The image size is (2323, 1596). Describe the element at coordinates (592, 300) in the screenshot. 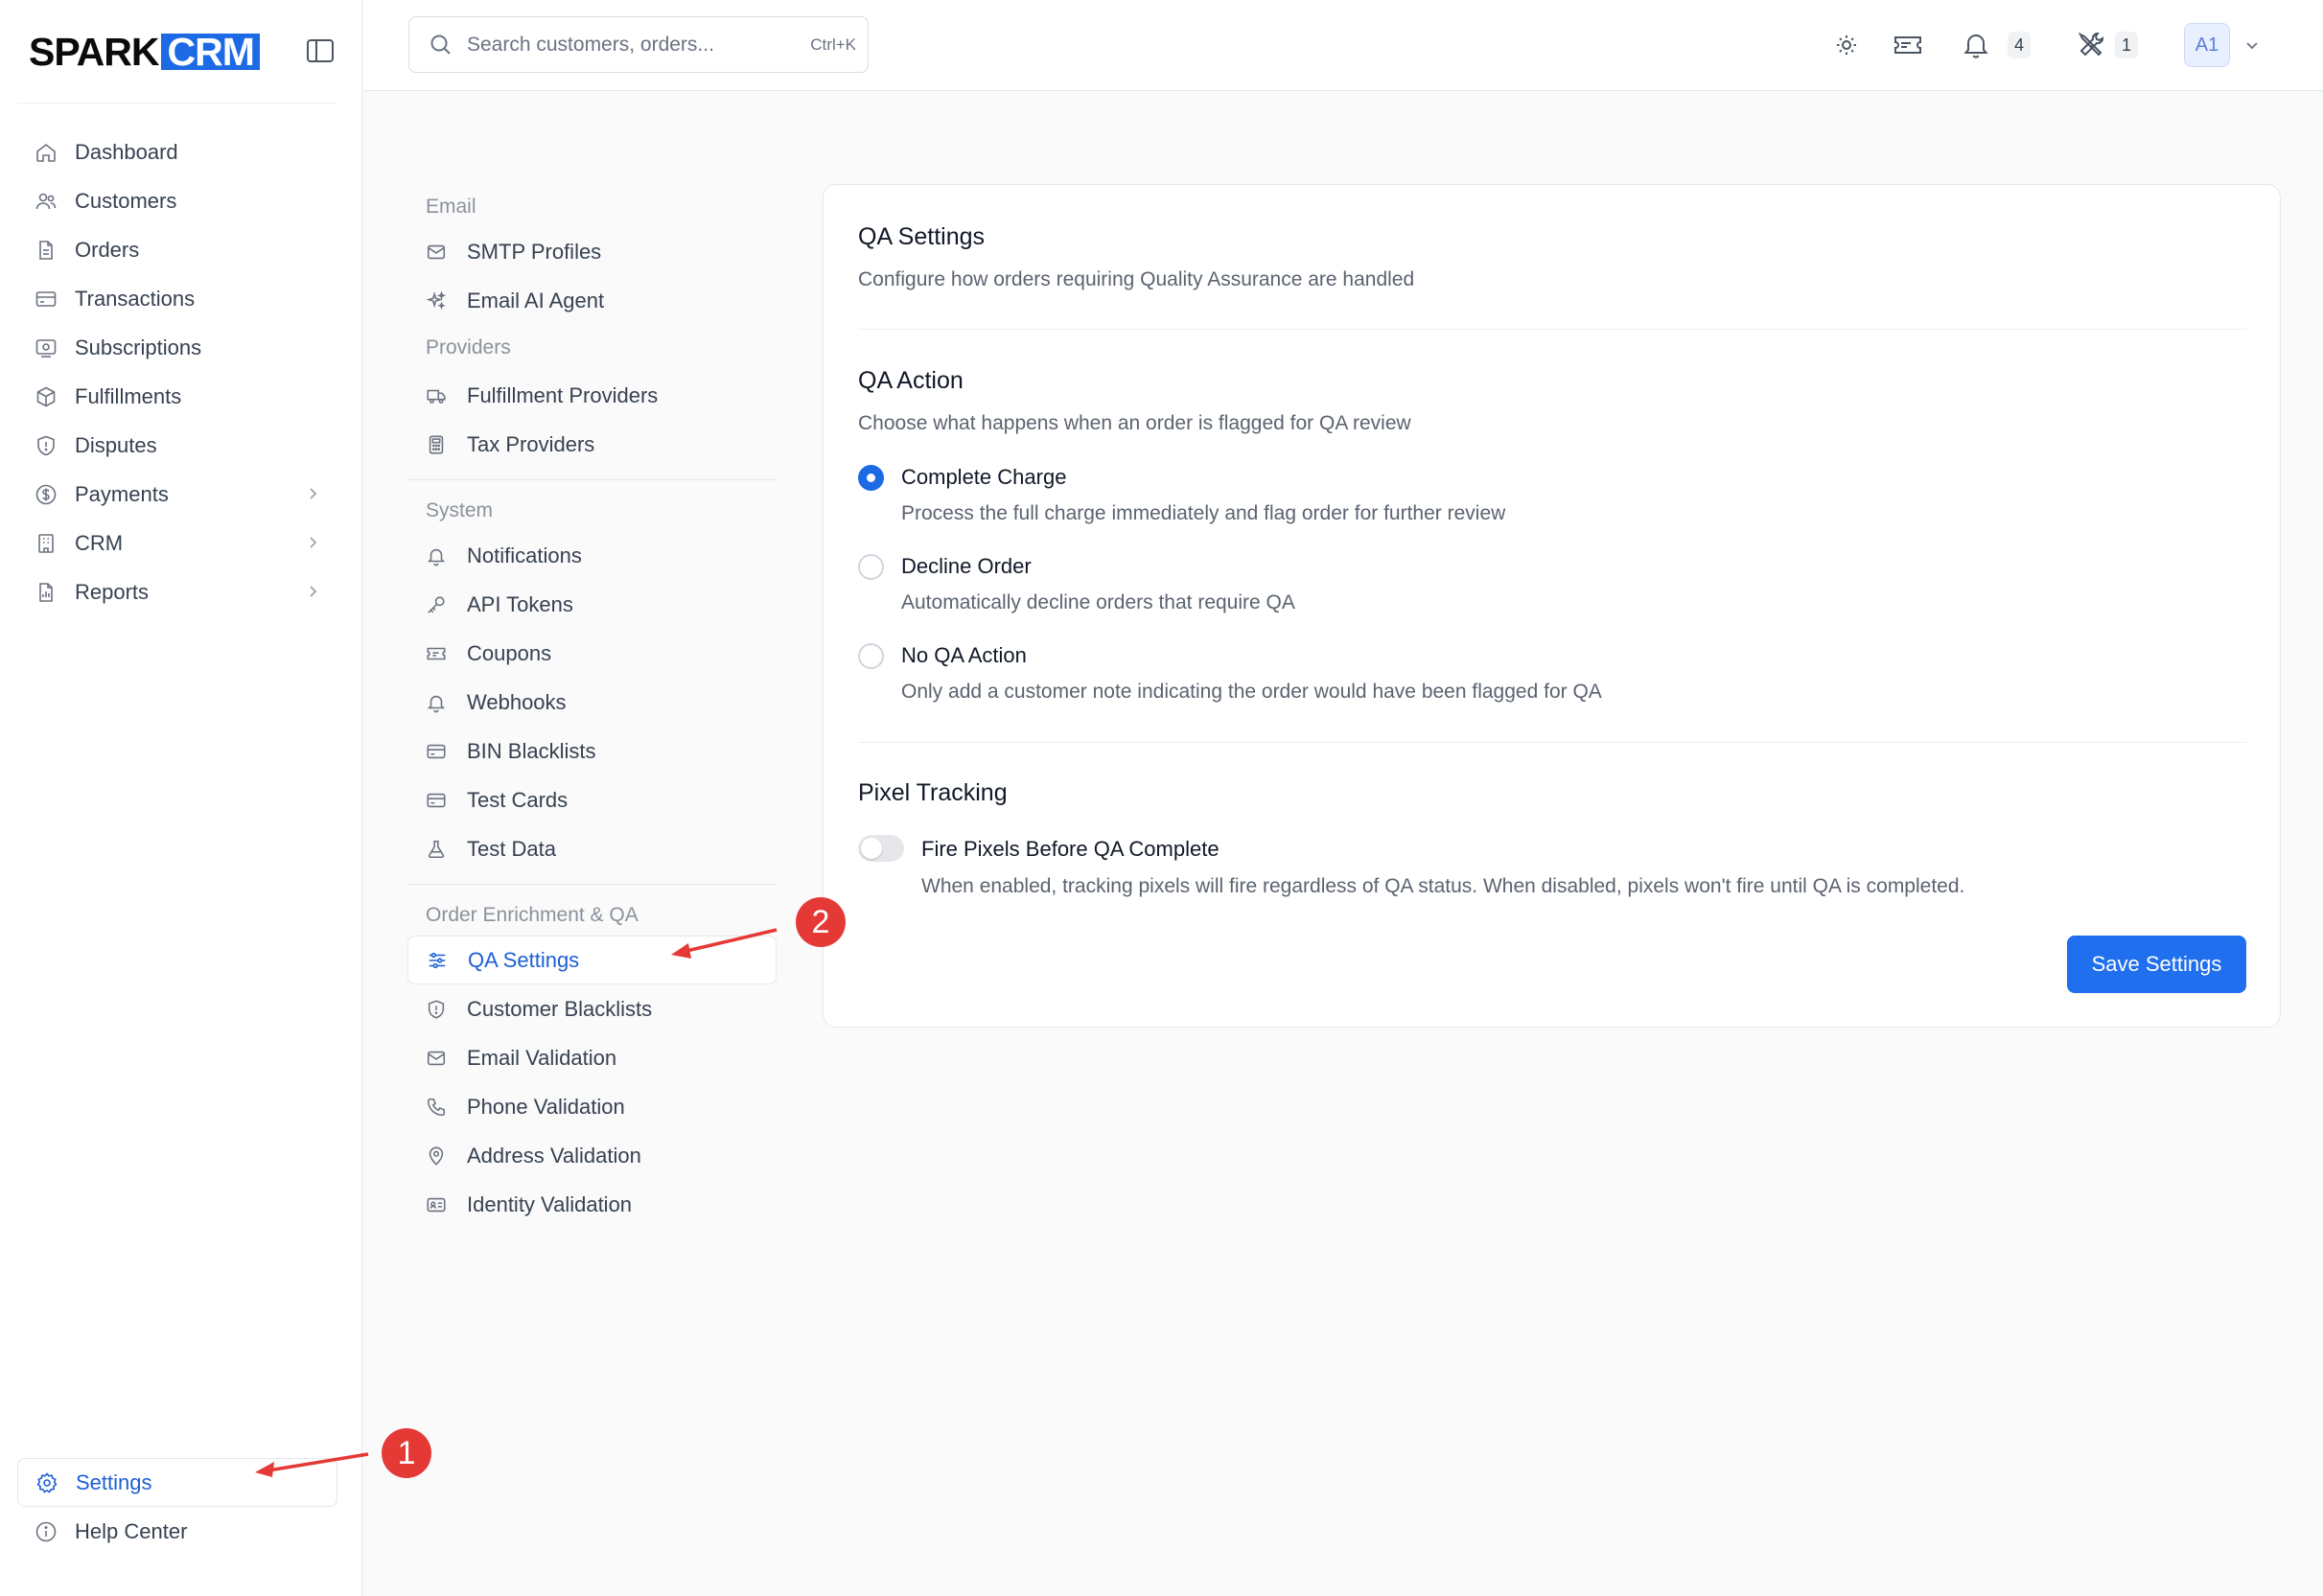

I see `settings-item-email-ai-agent: Email AI Agent` at that location.